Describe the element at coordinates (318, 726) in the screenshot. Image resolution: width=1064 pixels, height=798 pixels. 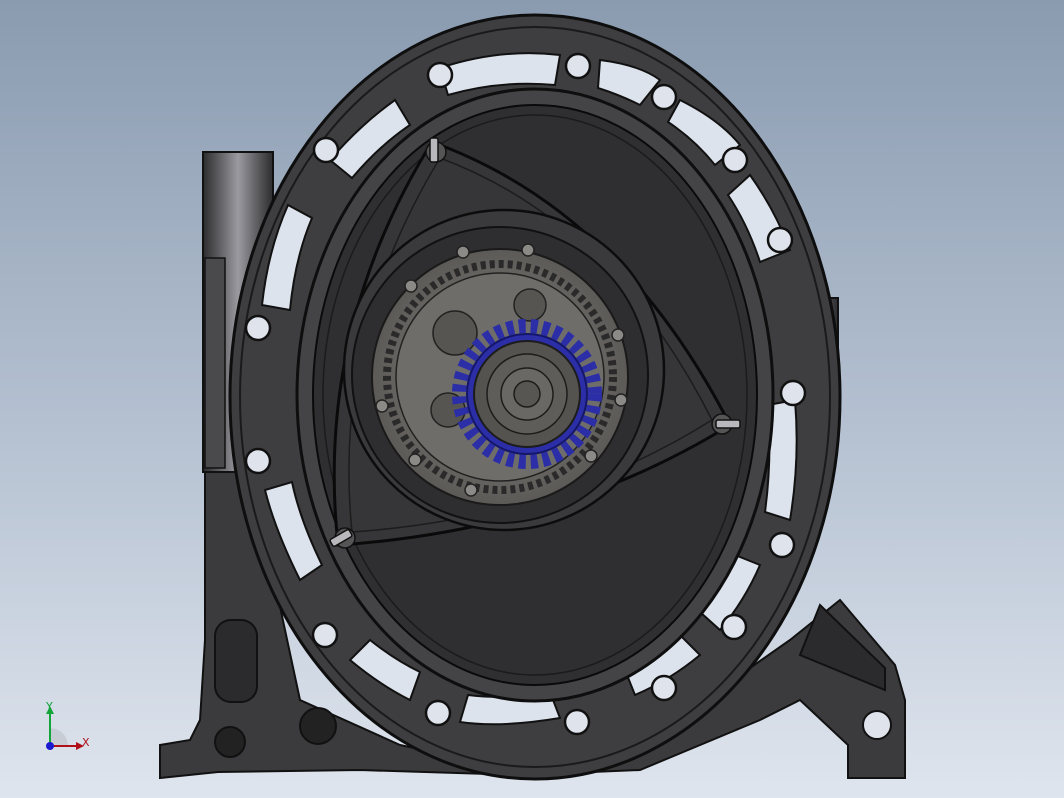
I see `foot-hole-mid` at that location.